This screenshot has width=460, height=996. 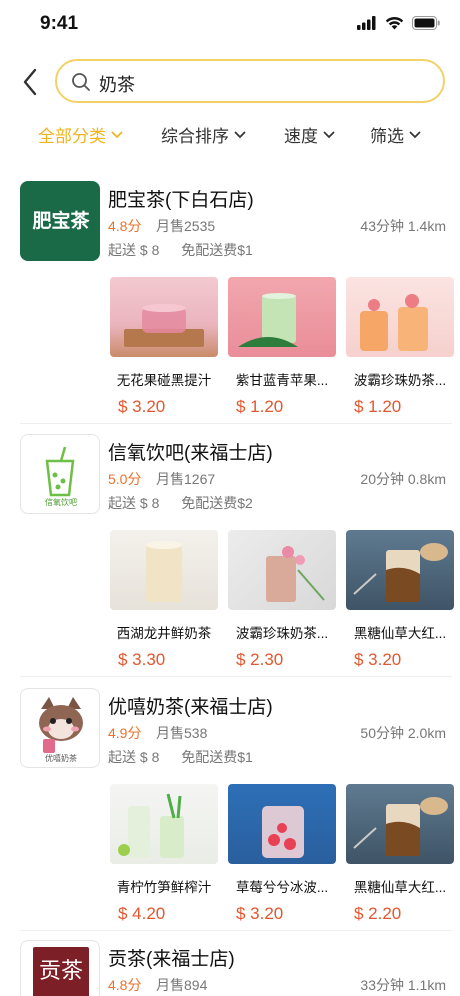 What do you see at coordinates (164, 633) in the screenshot?
I see `product-name: 西湖龙井鲜奶茶` at bounding box center [164, 633].